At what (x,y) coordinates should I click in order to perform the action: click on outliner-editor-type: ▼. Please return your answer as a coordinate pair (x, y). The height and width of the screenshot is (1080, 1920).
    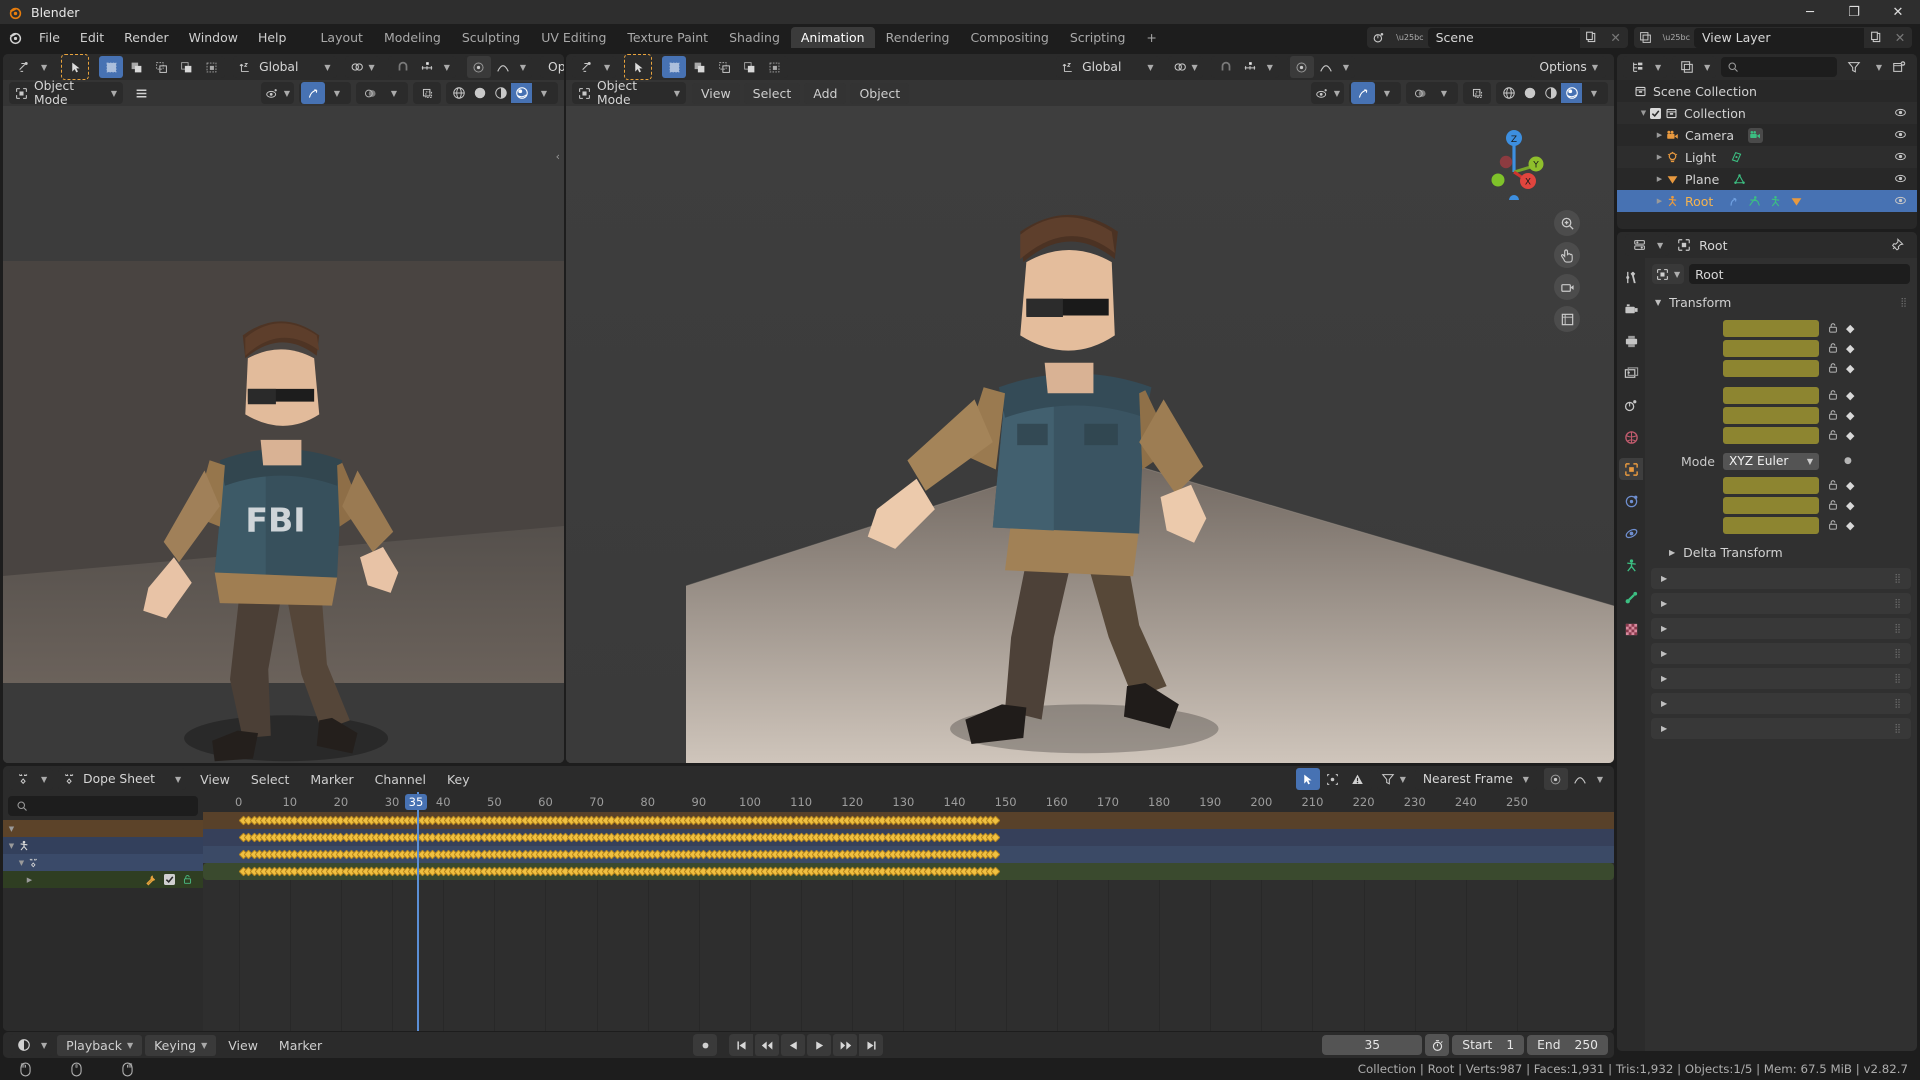
    Looking at the image, I should click on (1645, 67).